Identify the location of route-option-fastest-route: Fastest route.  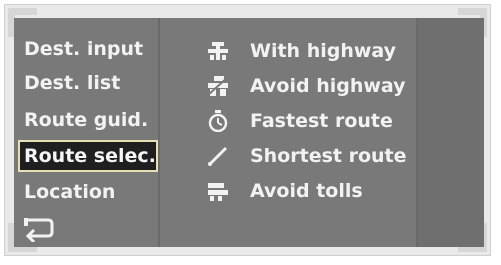
(306, 121).